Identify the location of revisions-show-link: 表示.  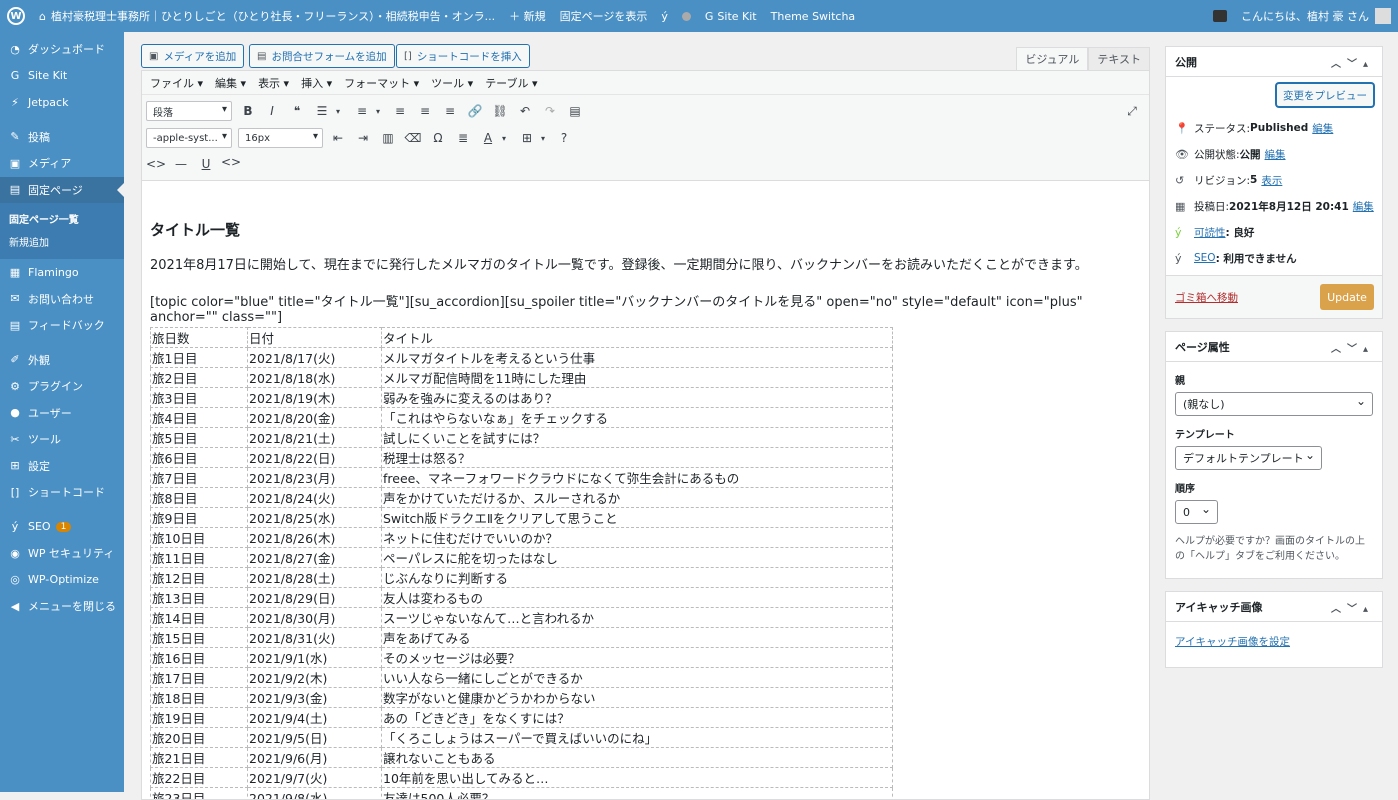
(1271, 180).